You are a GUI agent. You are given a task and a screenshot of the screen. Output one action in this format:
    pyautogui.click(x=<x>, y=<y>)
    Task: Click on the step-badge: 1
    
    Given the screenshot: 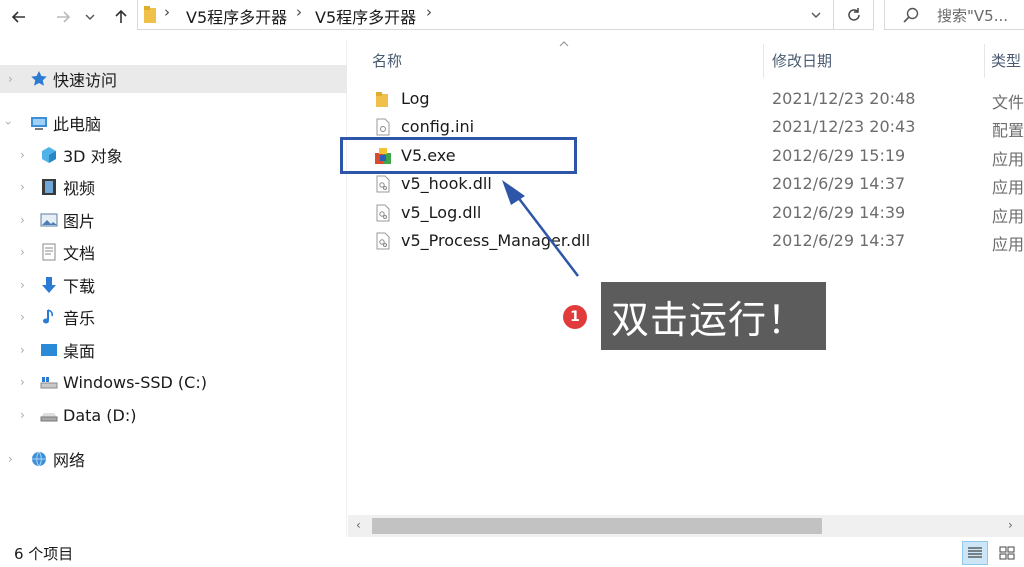 What is the action you would take?
    pyautogui.click(x=575, y=317)
    